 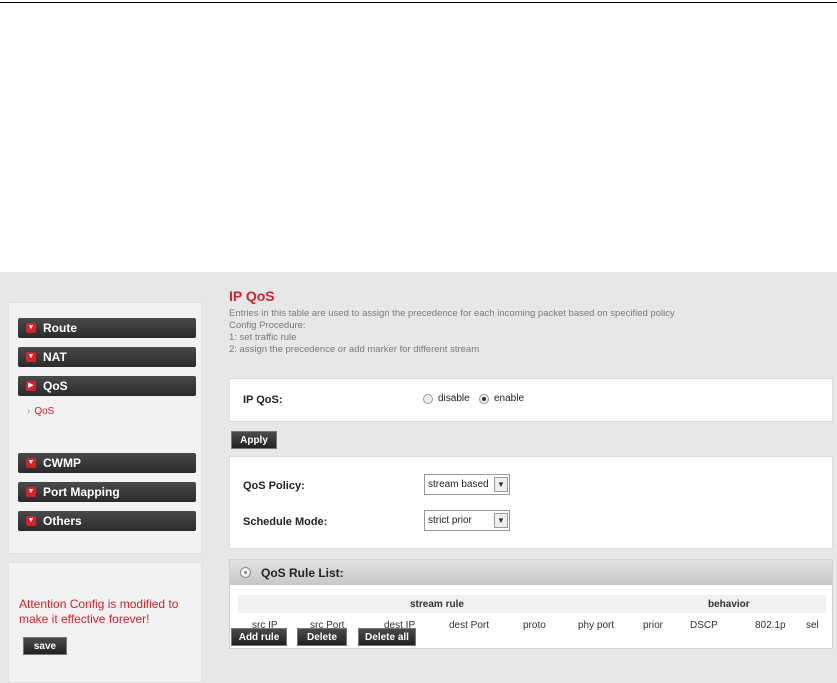 I want to click on ip-qos-panel: IP QoS: disable enable, so click(x=531, y=400).